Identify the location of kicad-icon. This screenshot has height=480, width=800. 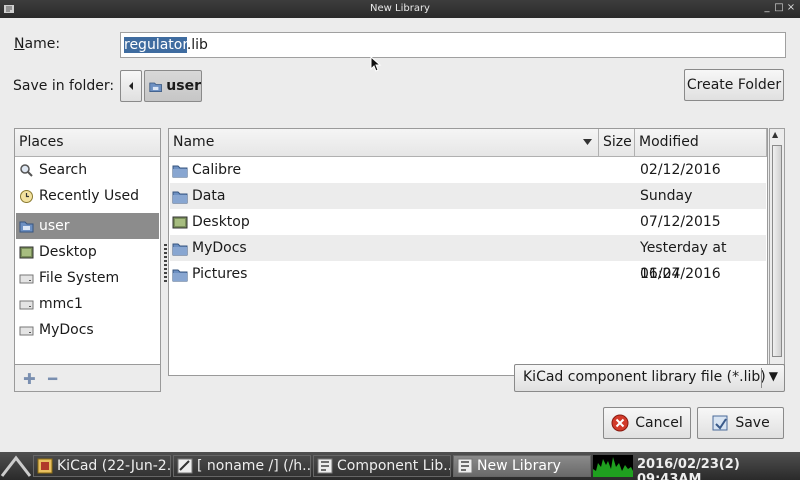
(45, 466).